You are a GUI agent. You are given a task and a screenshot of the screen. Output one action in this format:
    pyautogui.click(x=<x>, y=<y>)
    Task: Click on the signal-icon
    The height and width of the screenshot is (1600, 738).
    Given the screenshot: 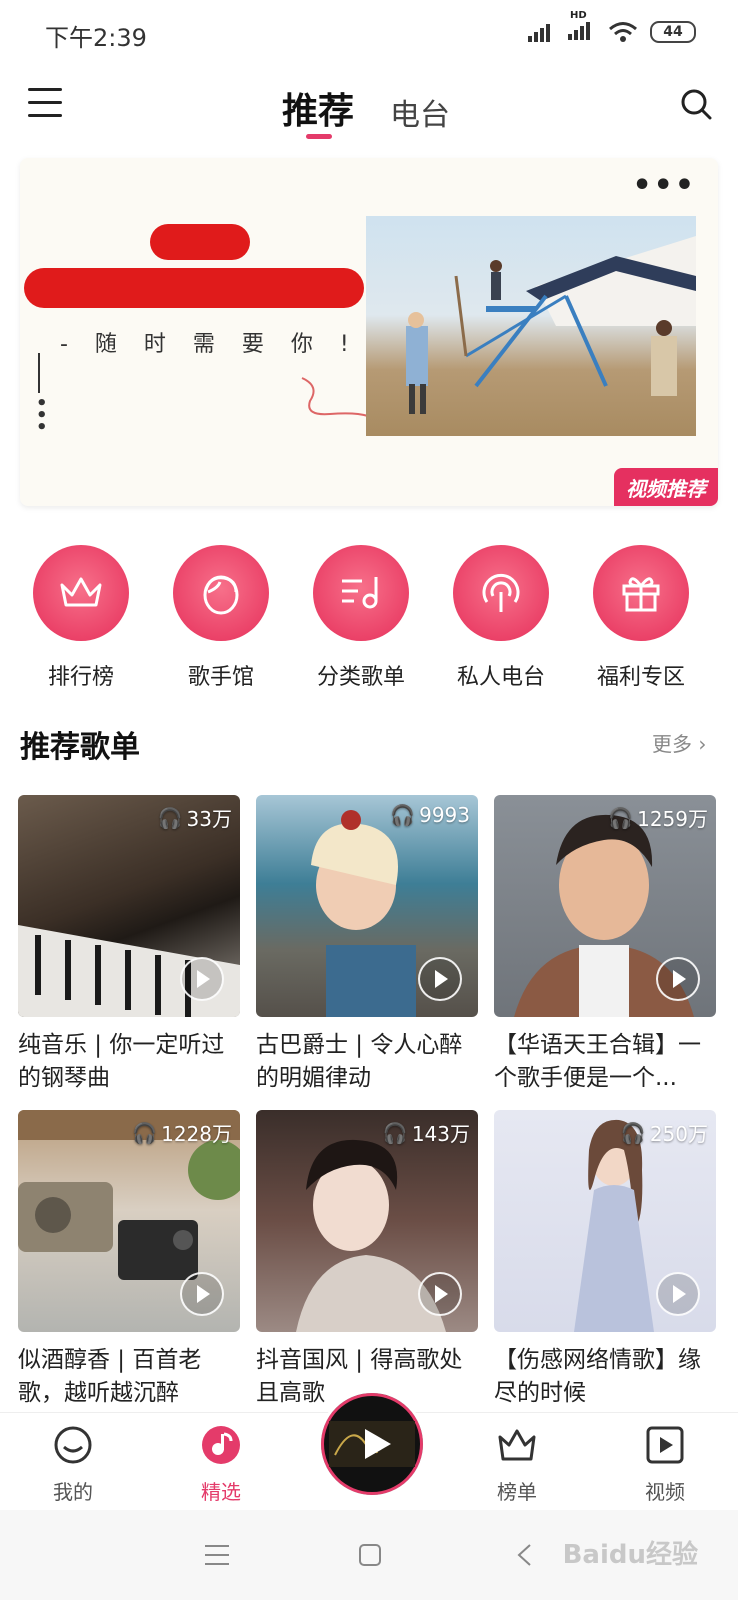 What is the action you would take?
    pyautogui.click(x=539, y=33)
    